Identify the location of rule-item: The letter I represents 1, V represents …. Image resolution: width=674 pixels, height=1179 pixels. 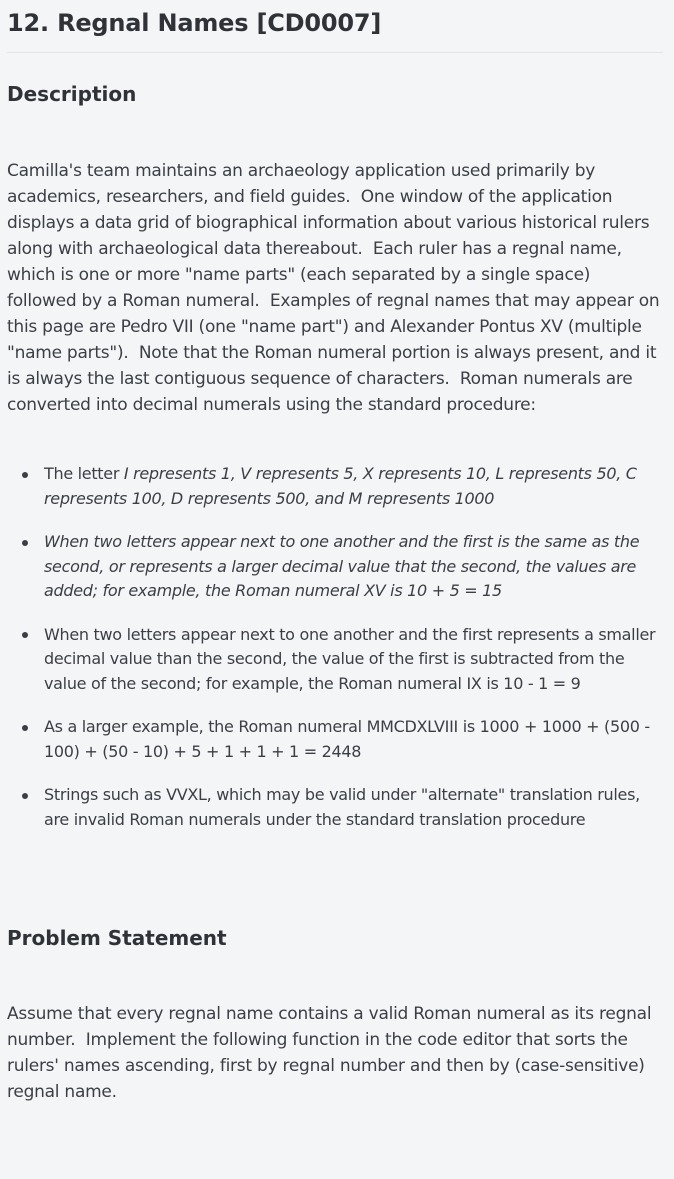
(335, 486).